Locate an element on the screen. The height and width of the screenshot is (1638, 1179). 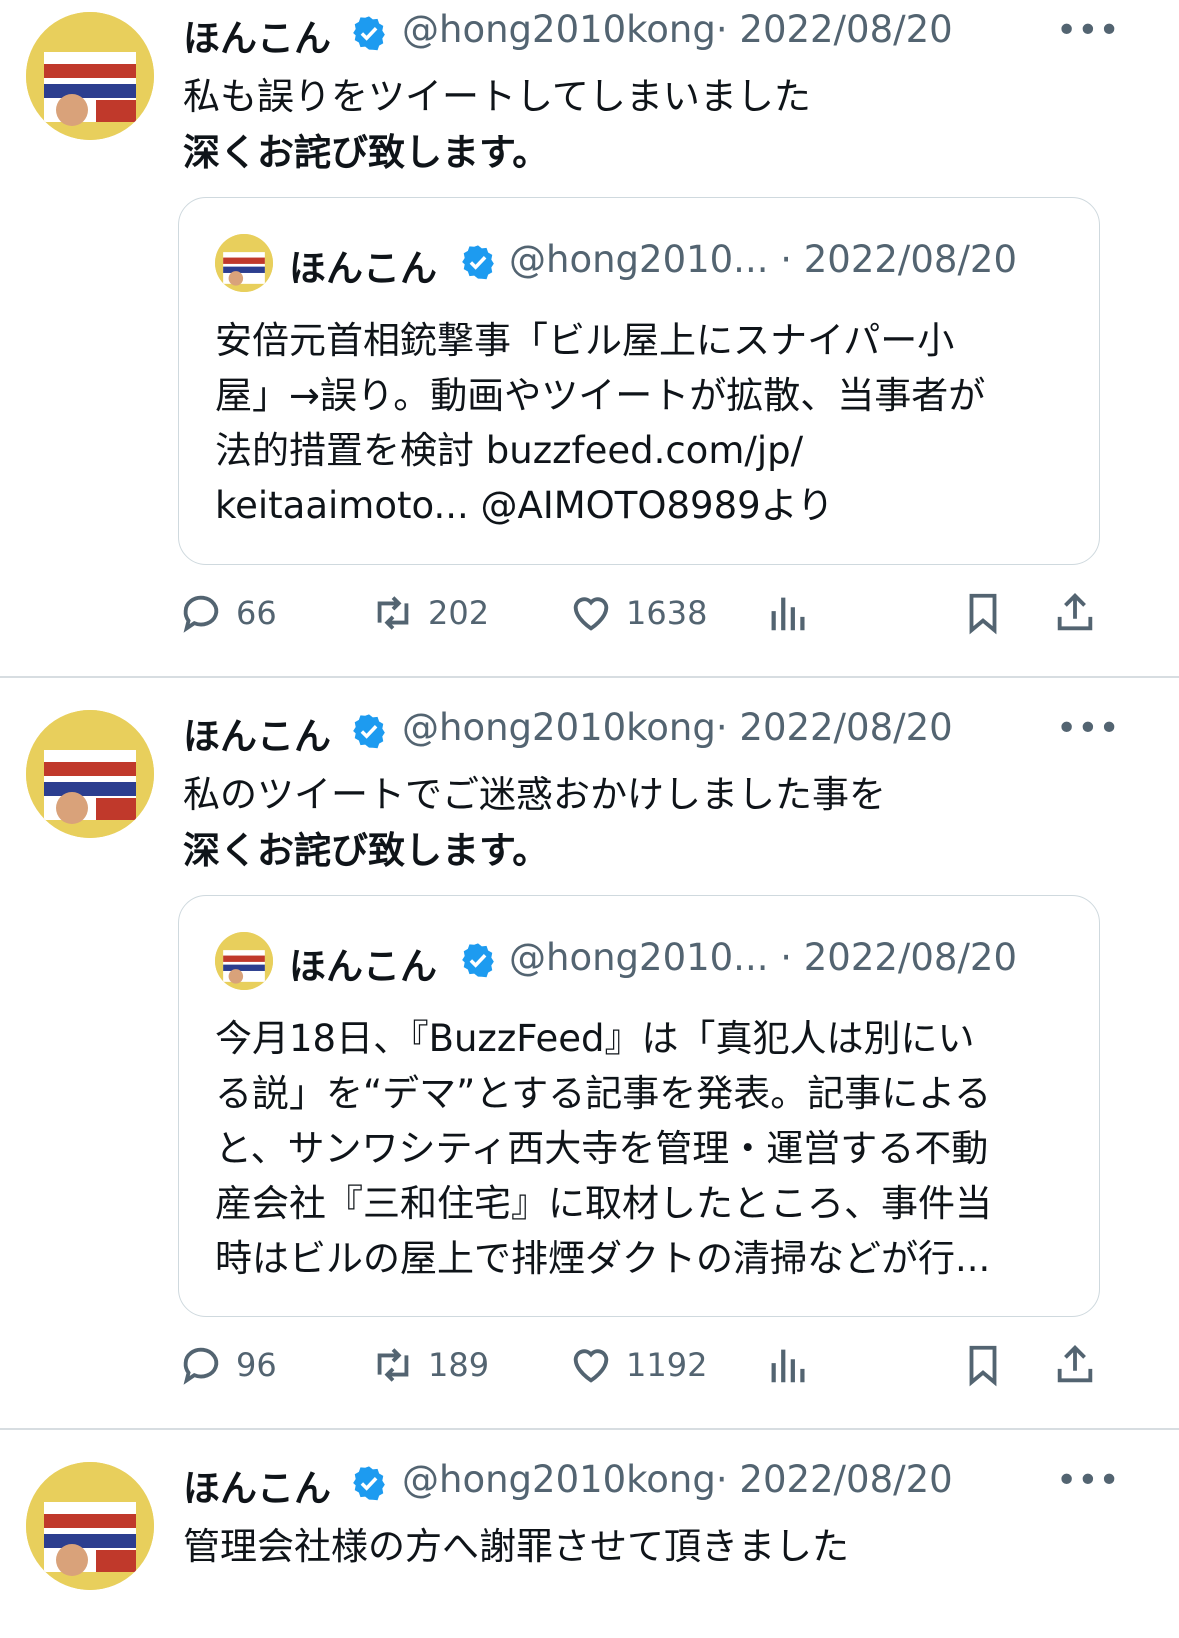
tweet-actions: 66 202 1638 is located at coordinates (589, 613).